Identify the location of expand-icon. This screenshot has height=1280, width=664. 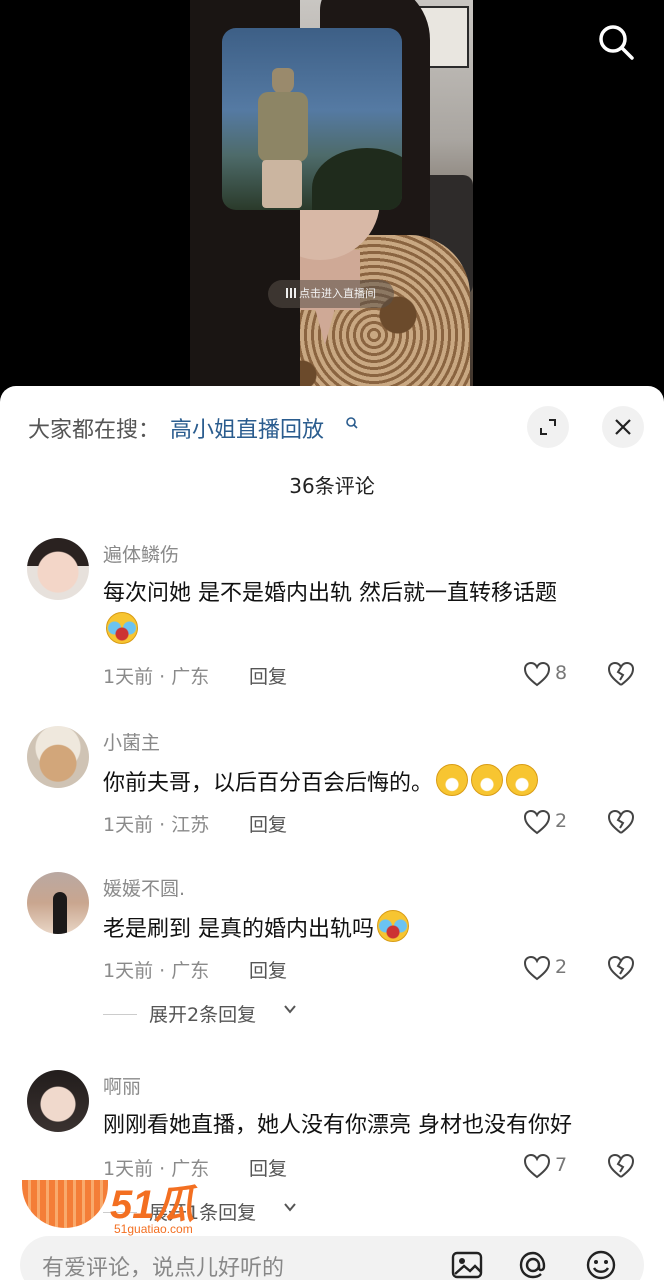
(548, 427).